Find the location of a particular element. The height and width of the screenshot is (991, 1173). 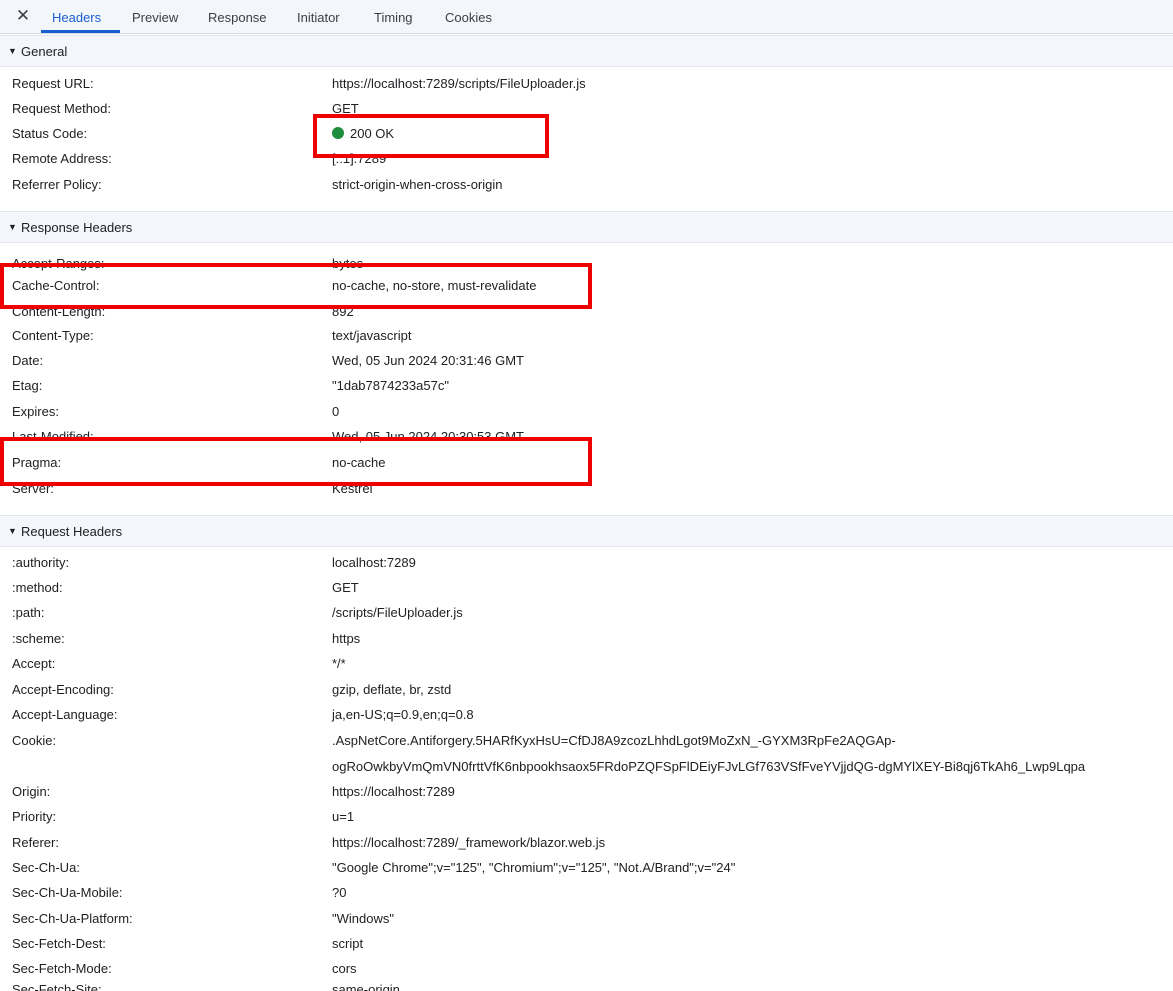

header-name: Remote Address: is located at coordinates (62, 158).